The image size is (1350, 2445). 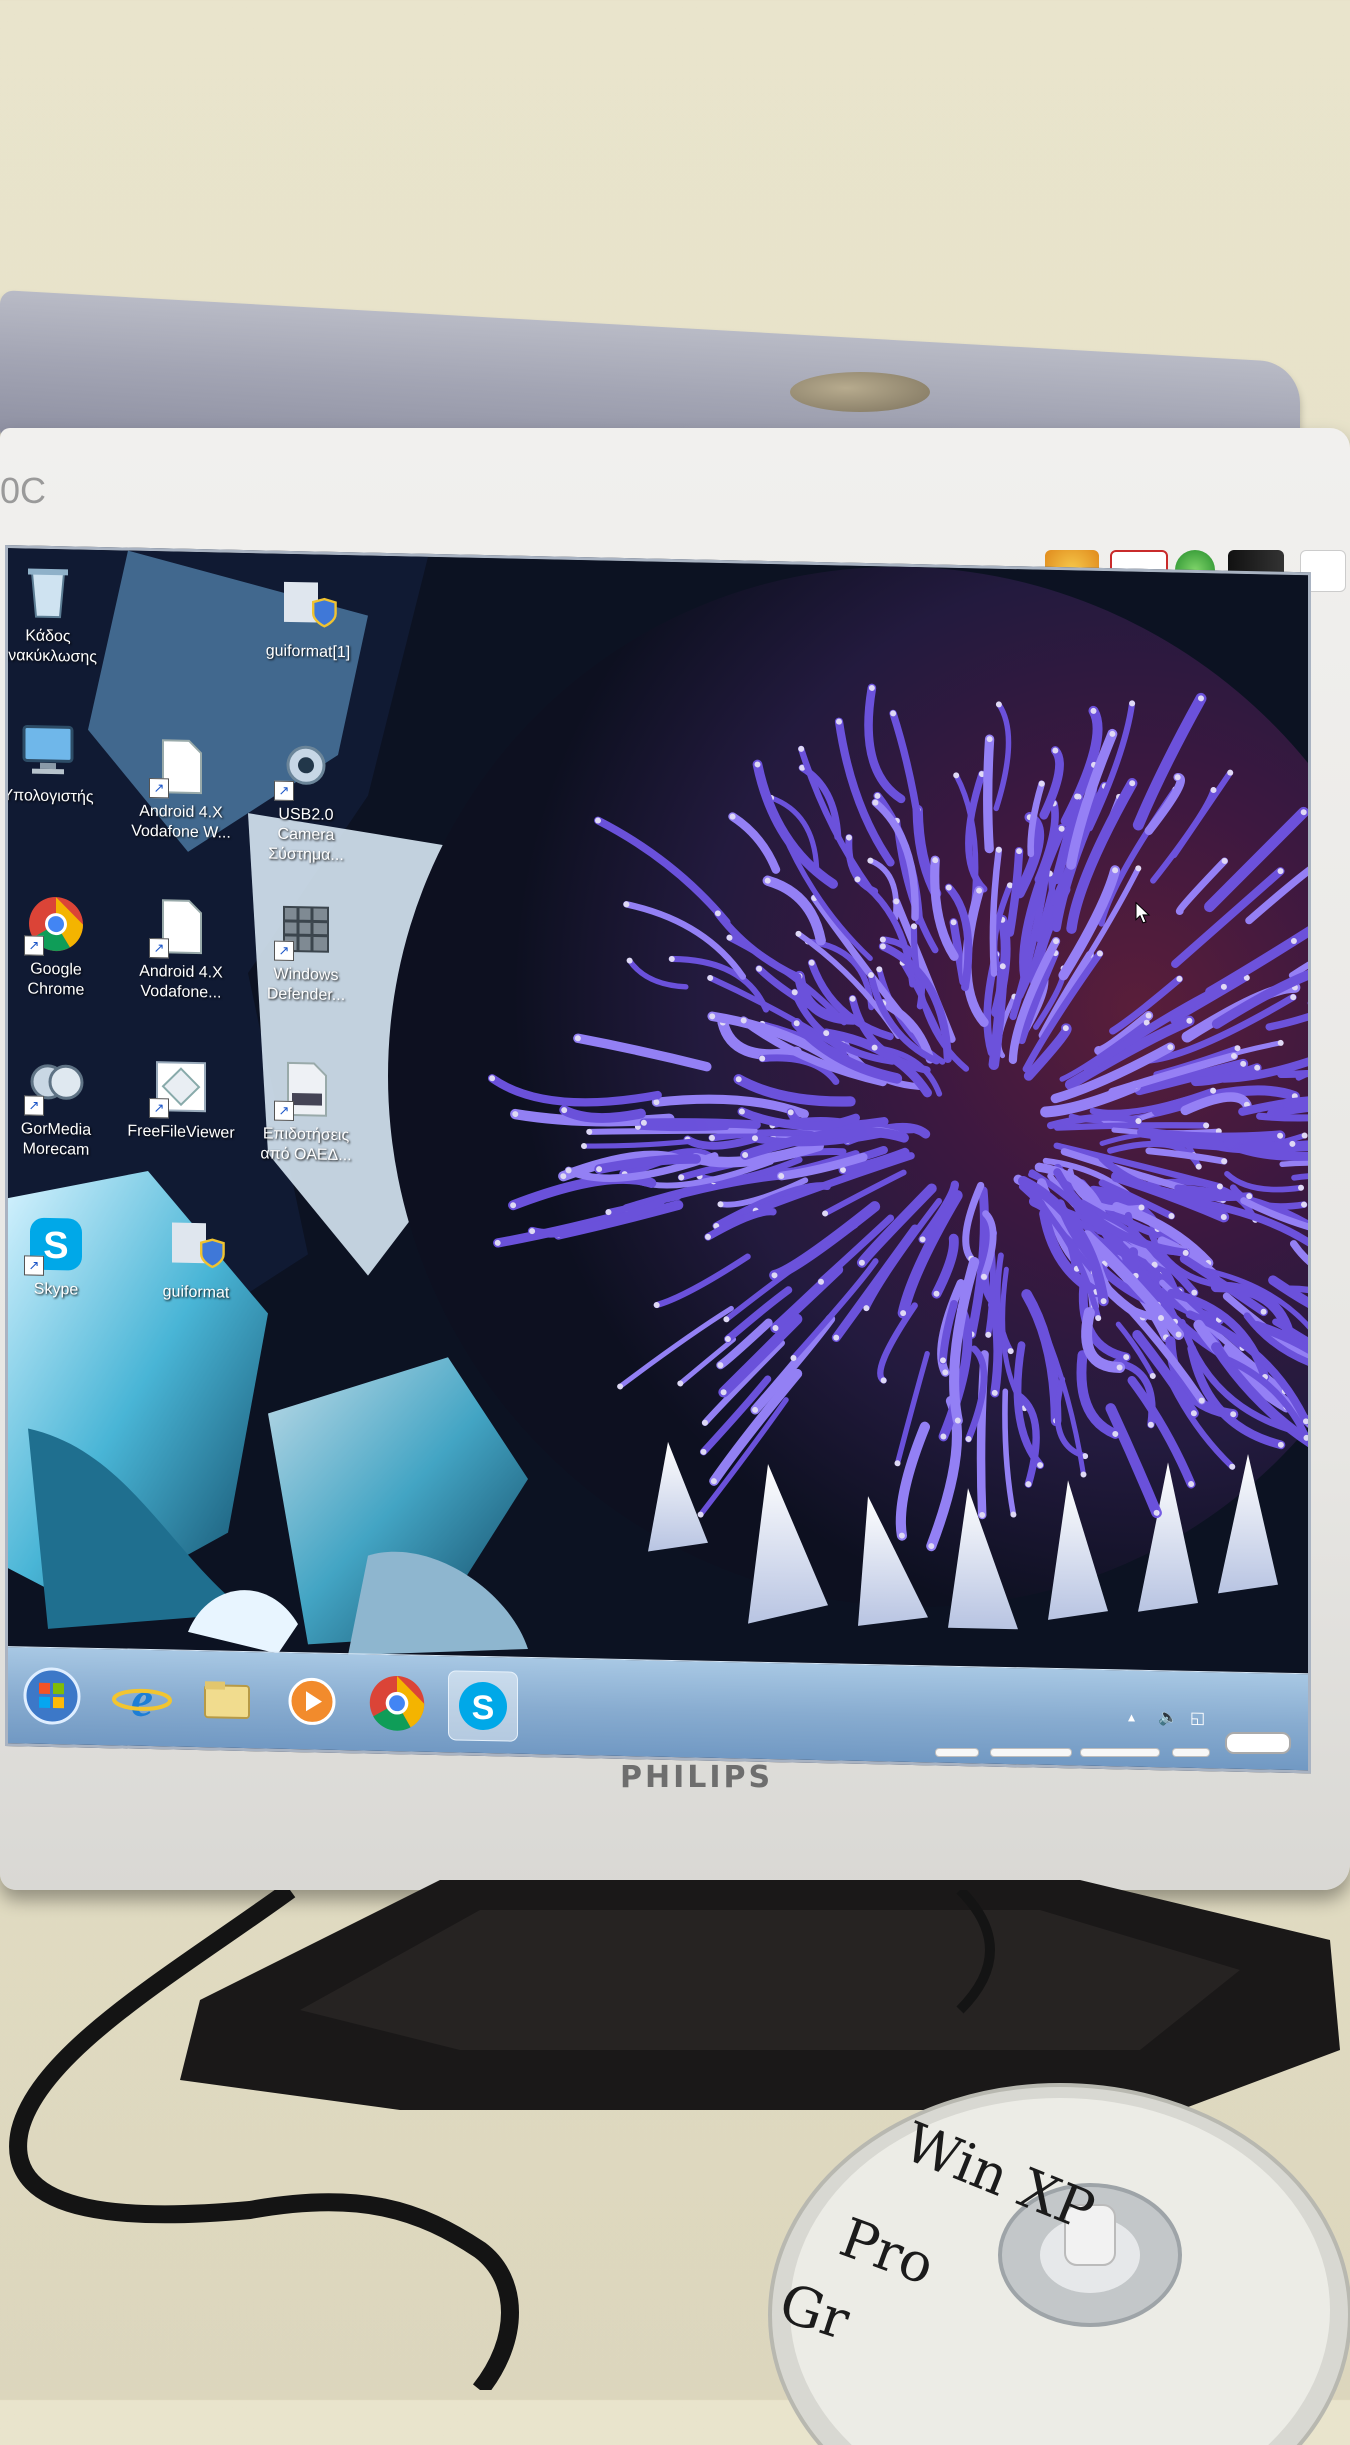 What do you see at coordinates (697, 1777) in the screenshot?
I see `philips-logo: PHILIPS` at bounding box center [697, 1777].